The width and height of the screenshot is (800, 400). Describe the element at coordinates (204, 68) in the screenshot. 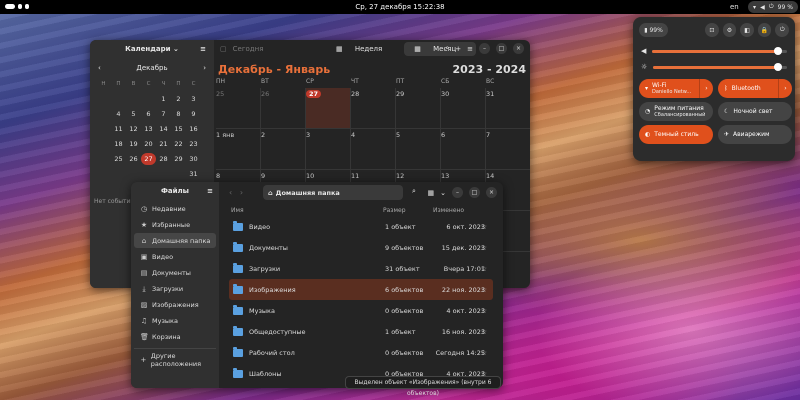

I see `next-month-button: ›` at that location.